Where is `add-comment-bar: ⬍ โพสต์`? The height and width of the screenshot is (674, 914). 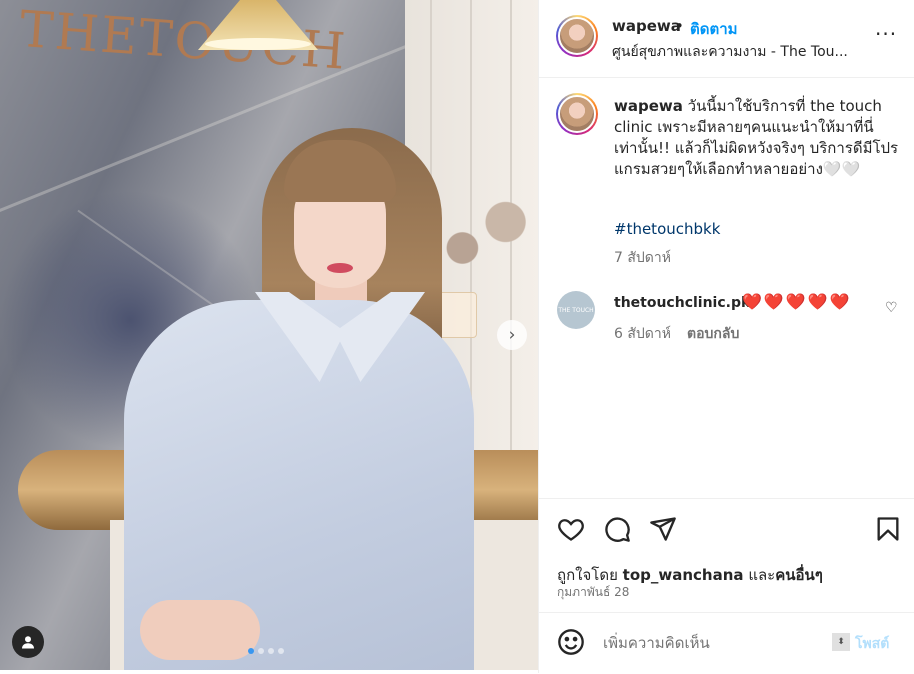
add-comment-bar: ⬍ โพสต์ is located at coordinates (726, 643).